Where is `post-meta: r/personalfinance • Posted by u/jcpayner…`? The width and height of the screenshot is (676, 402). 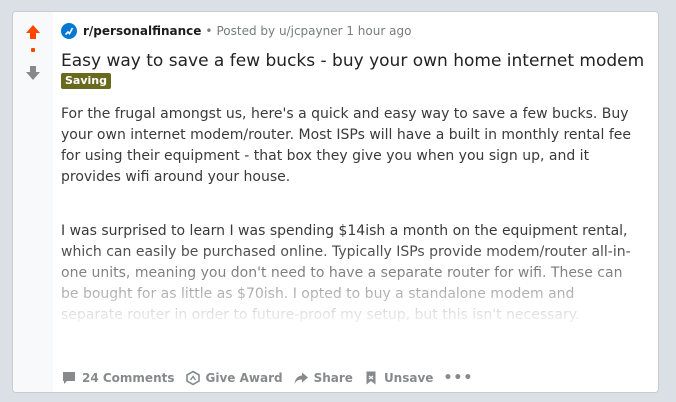 post-meta: r/personalfinance • Posted by u/jcpayner… is located at coordinates (236, 31).